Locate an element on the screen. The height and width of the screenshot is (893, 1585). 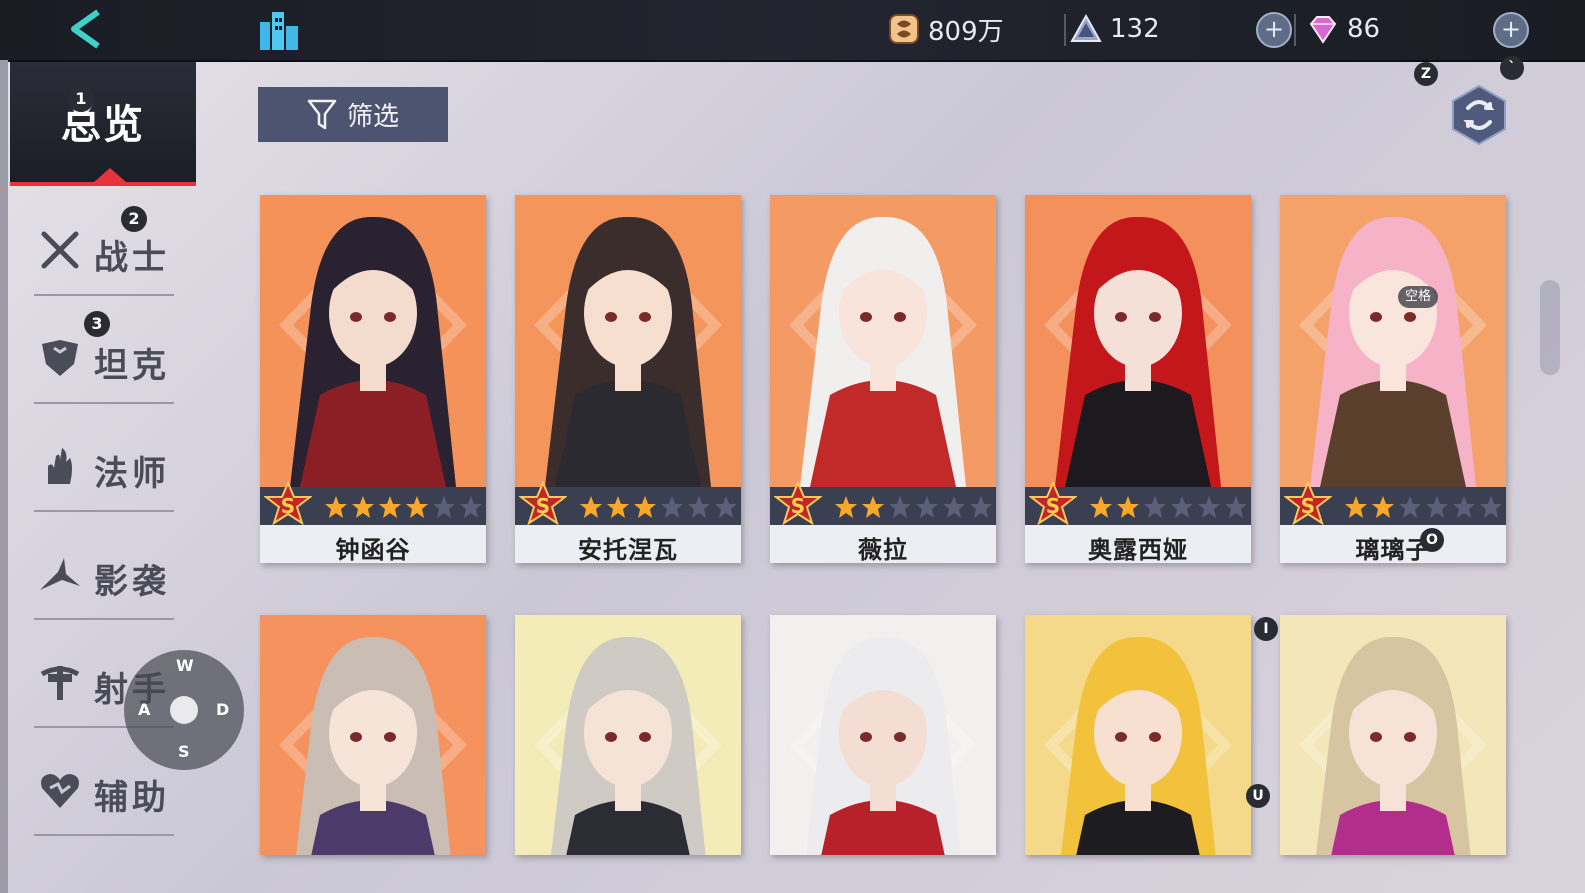
key-hint-corner: ` is located at coordinates (1512, 68).